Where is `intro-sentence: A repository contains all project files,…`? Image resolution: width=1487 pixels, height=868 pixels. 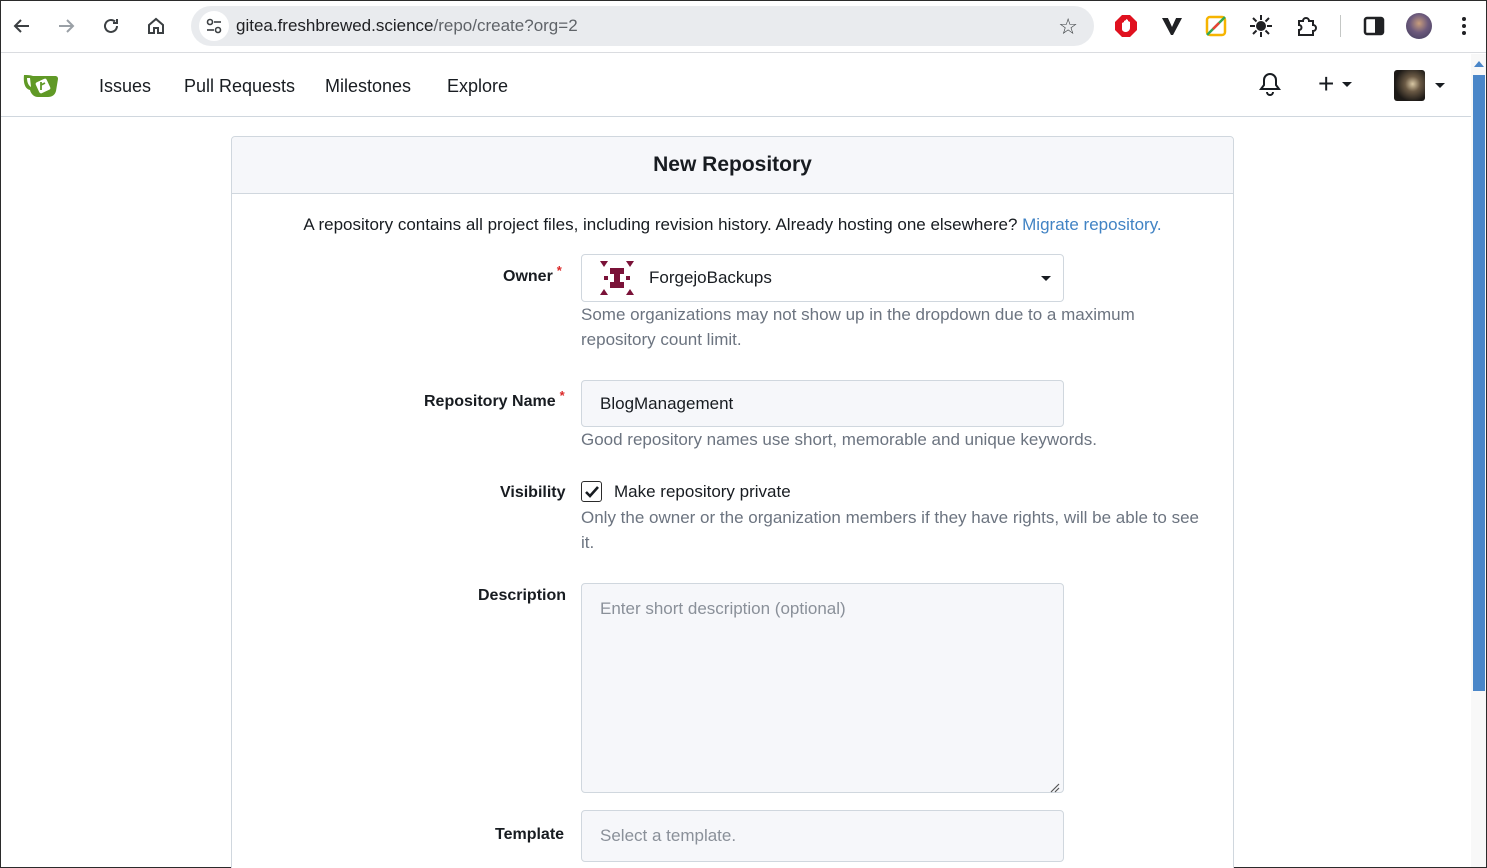
intro-sentence: A repository contains all project files,… is located at coordinates (660, 224).